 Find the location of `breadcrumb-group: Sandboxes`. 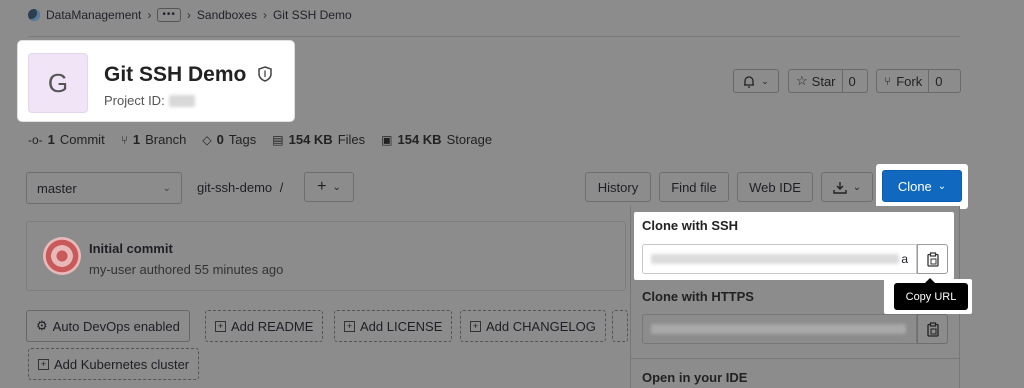

breadcrumb-group: Sandboxes is located at coordinates (227, 15).